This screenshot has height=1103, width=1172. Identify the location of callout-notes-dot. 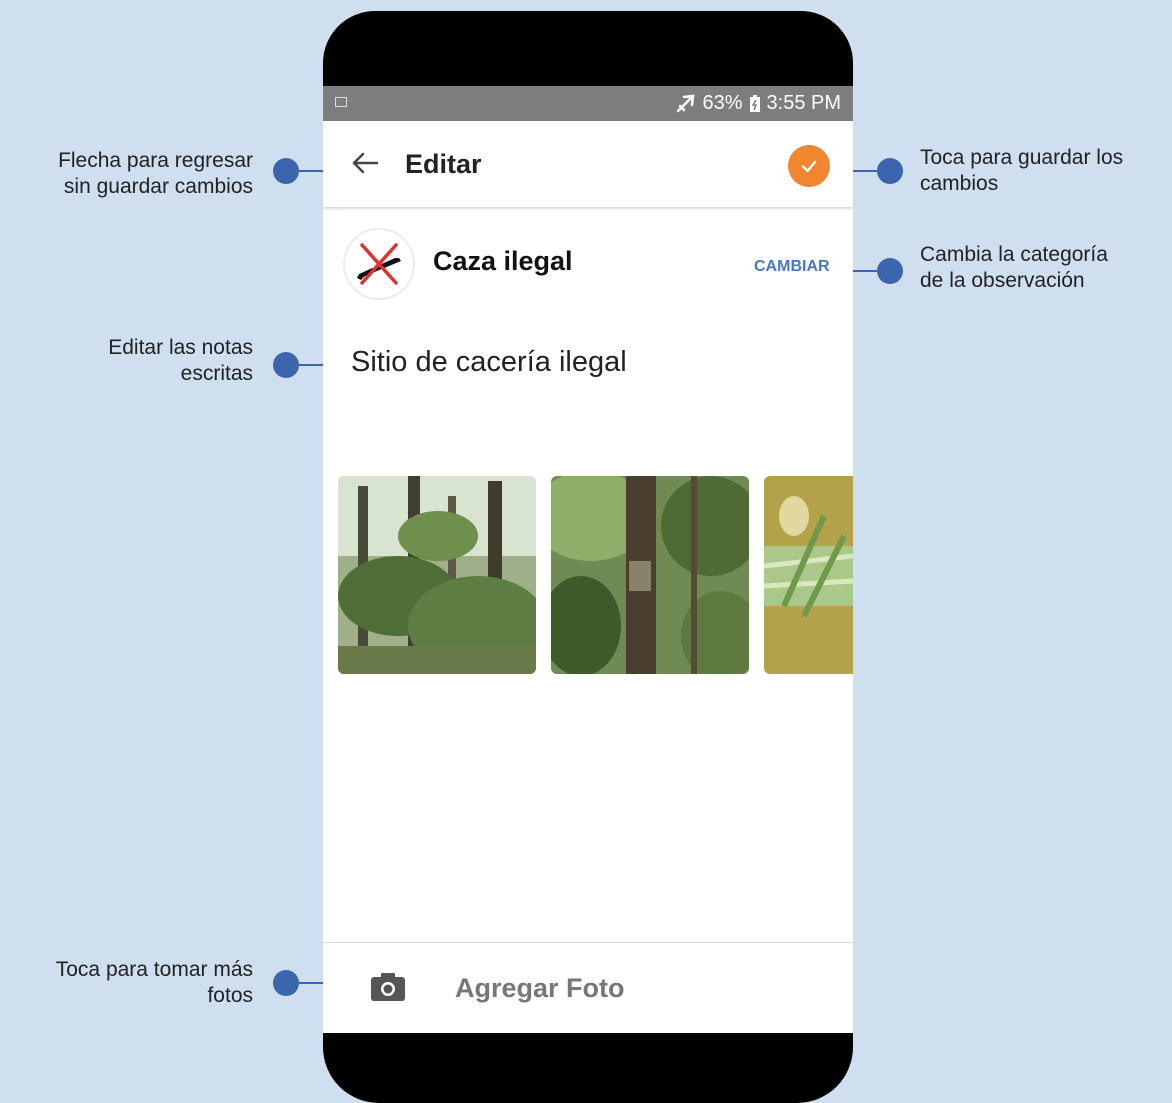
(286, 365).